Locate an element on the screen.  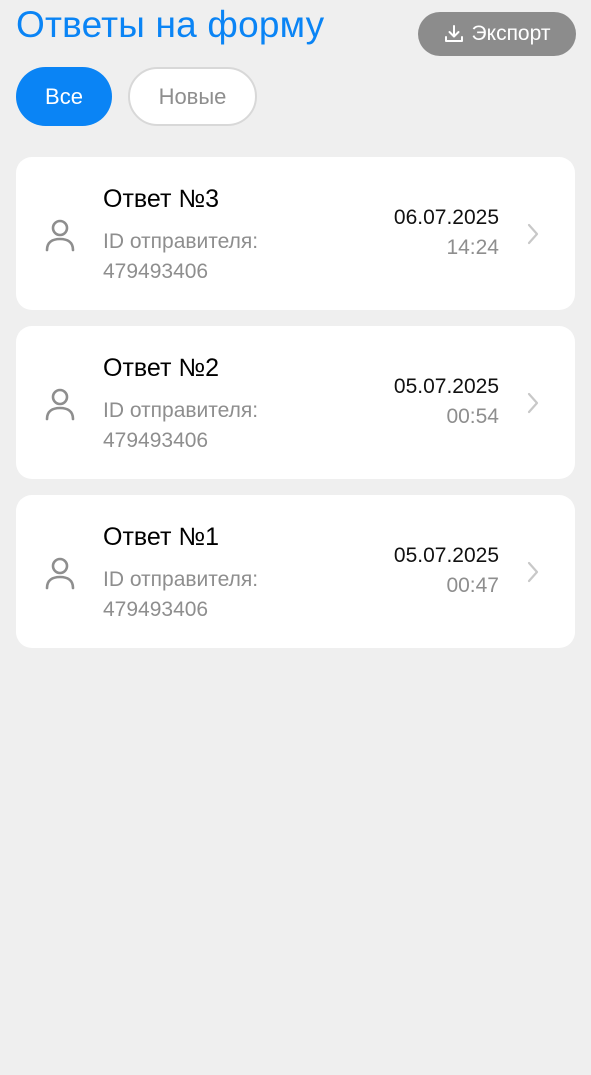
export-button: Экспорт is located at coordinates (497, 34).